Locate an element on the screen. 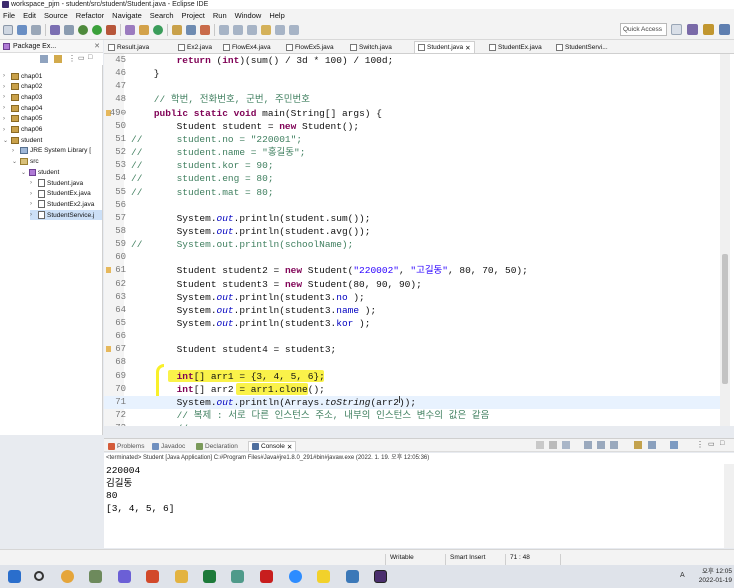  link-with-editor-icon is located at coordinates (58, 59).